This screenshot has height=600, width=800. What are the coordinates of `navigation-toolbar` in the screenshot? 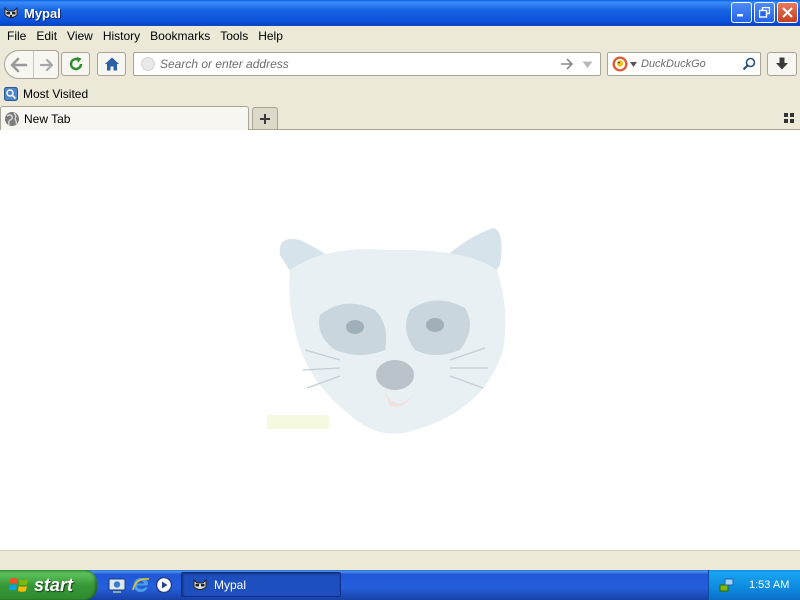 It's located at (400, 65).